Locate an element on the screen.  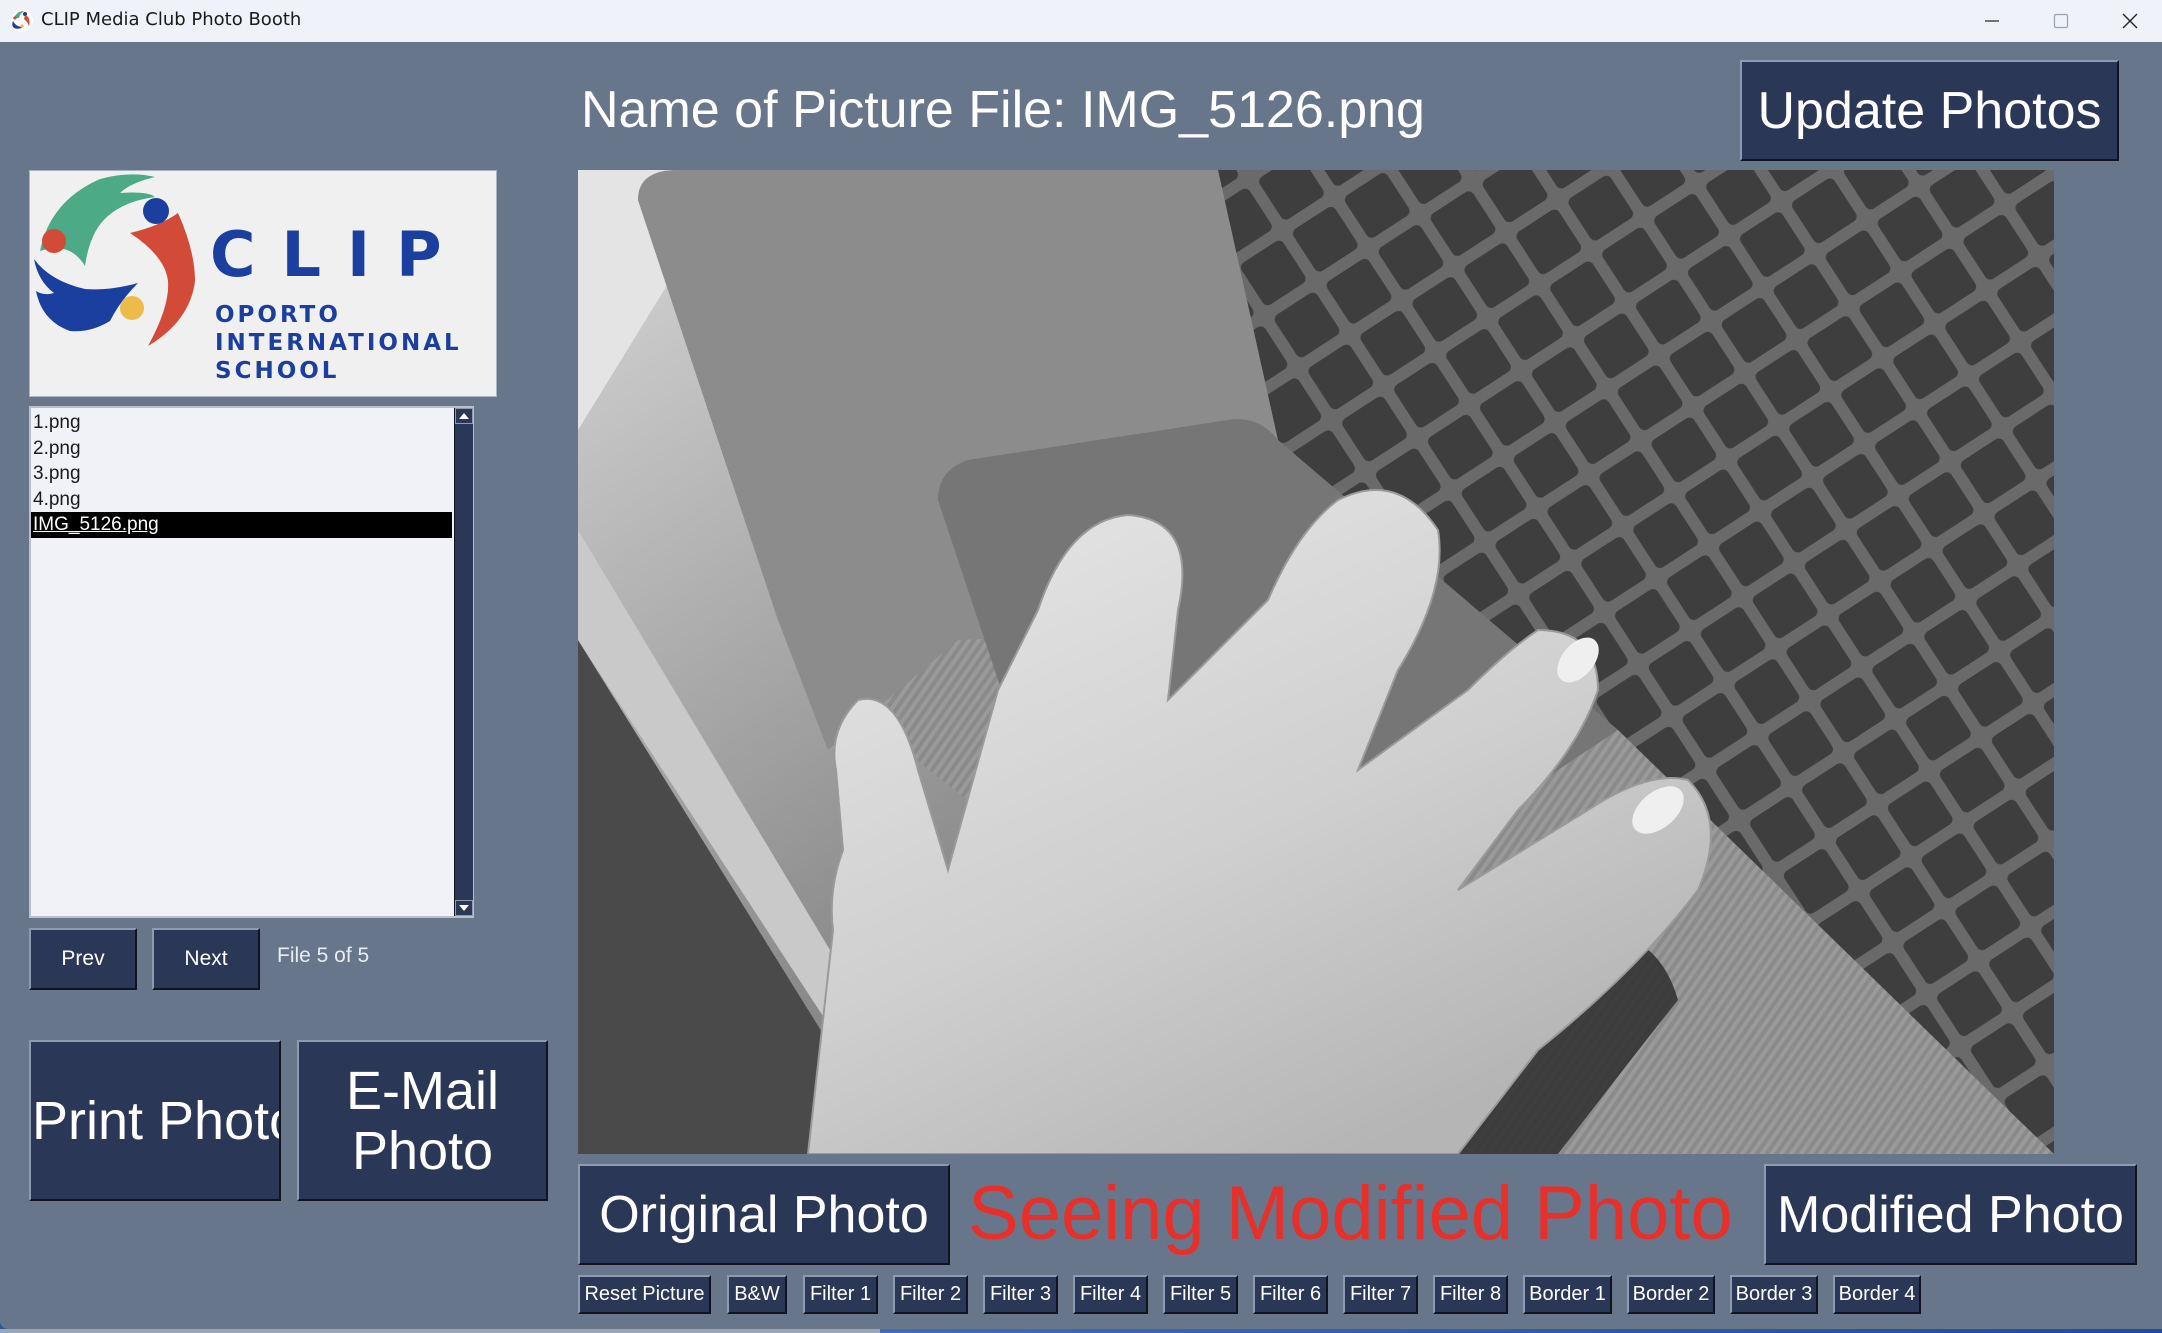
logo-wordmark: CLIP is located at coordinates (339, 254).